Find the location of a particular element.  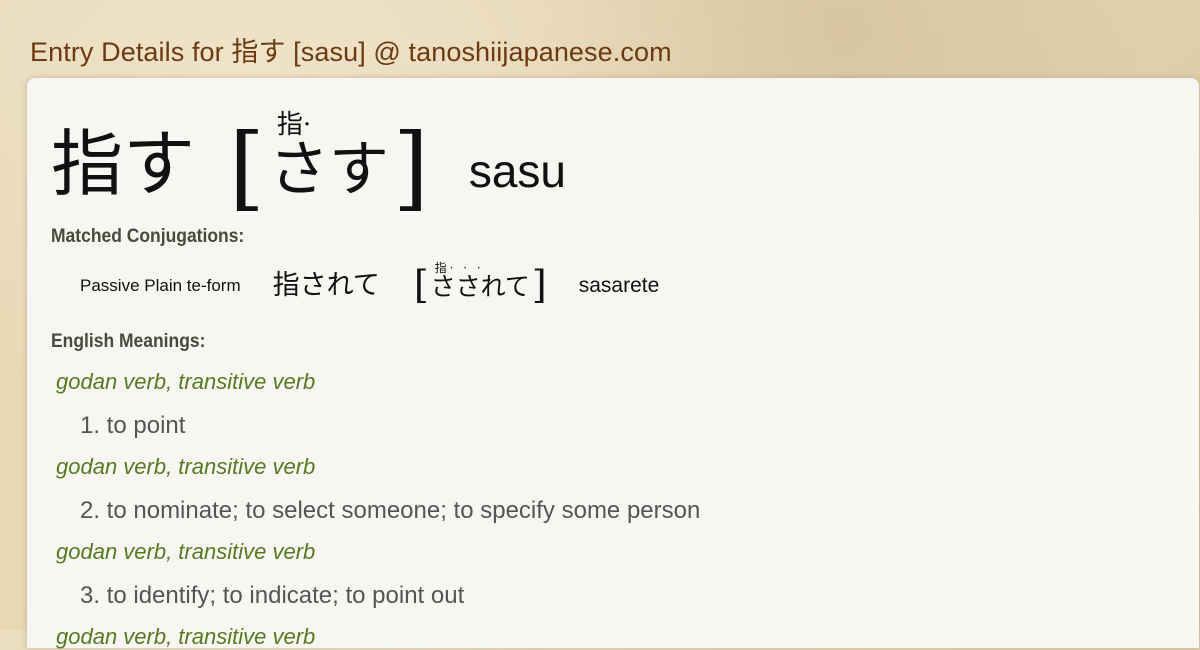

conjugation-ruby: 指· · · さされて is located at coordinates (480, 283).